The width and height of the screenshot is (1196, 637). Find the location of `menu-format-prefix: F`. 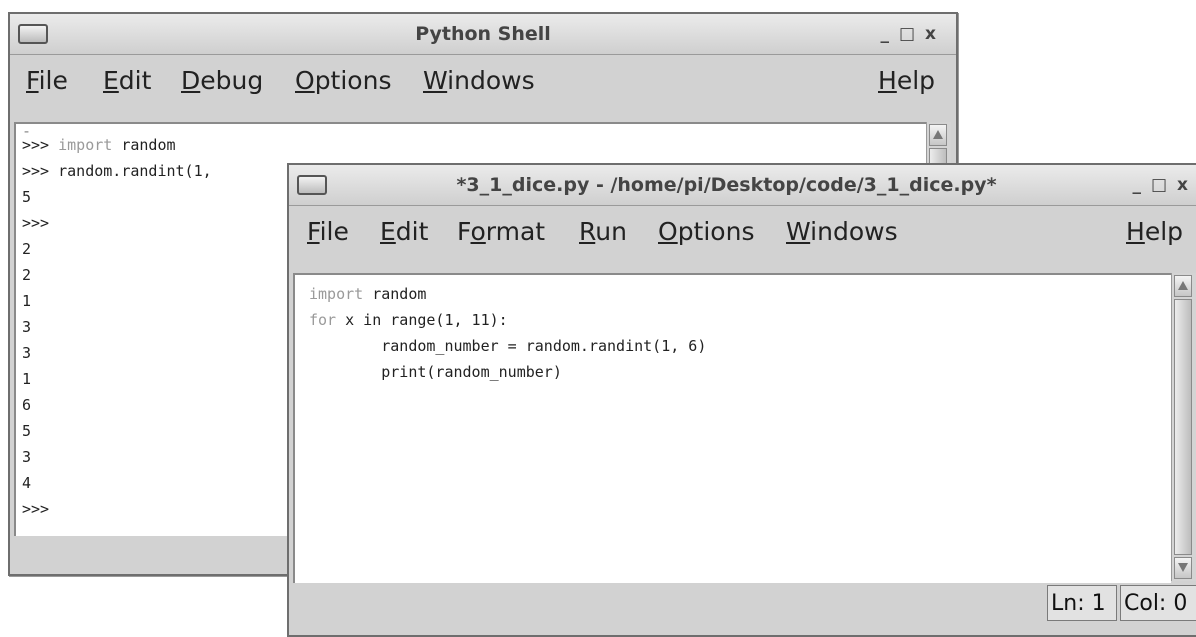

menu-format-prefix: F is located at coordinates (464, 231).